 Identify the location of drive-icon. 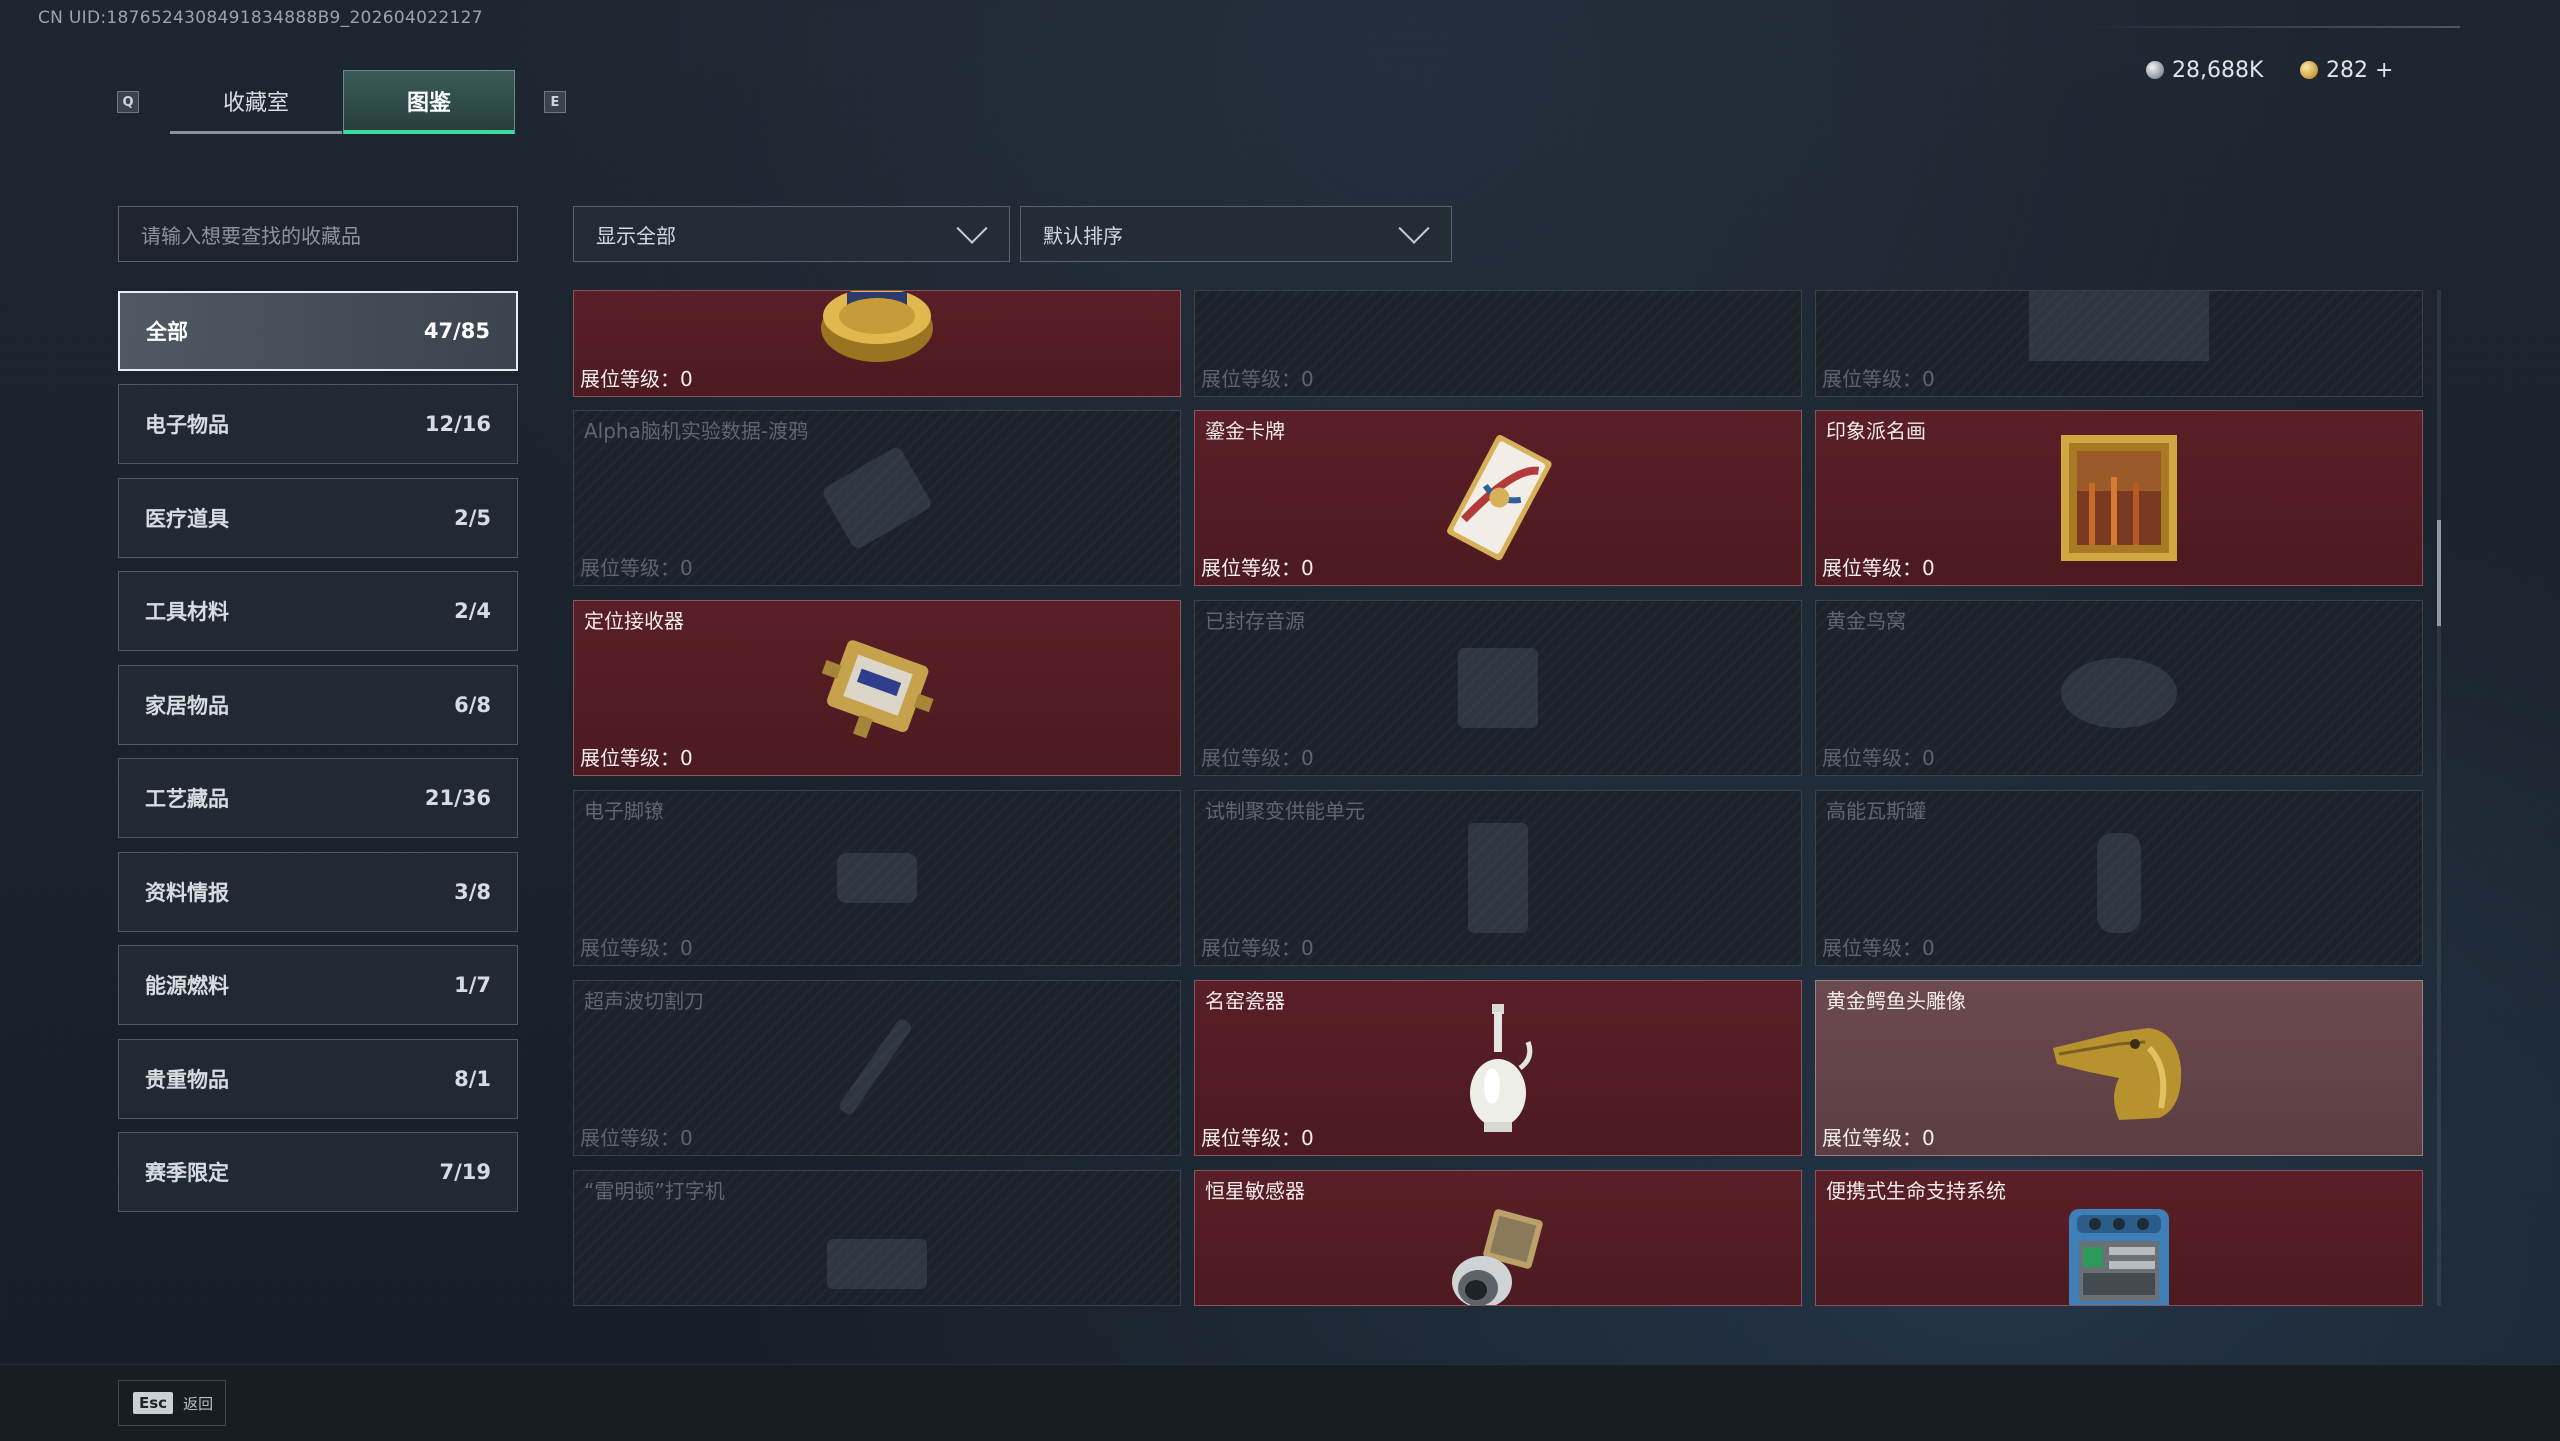
(877, 498).